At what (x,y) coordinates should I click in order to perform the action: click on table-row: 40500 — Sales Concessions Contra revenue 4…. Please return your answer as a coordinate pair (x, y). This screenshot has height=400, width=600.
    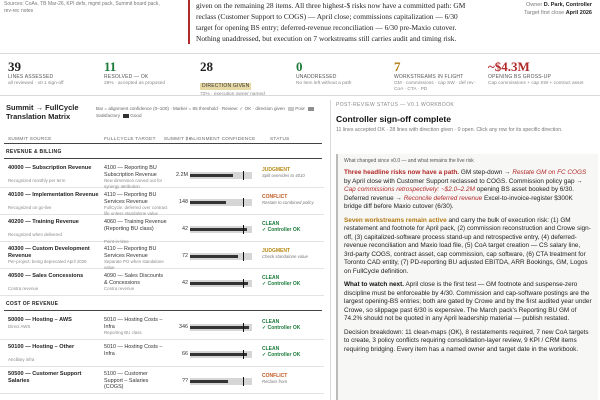
    Looking at the image, I should click on (162, 282).